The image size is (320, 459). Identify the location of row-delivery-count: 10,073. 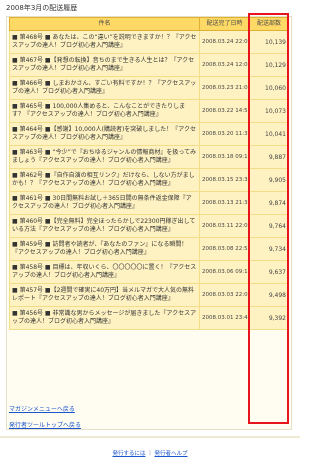
(269, 111).